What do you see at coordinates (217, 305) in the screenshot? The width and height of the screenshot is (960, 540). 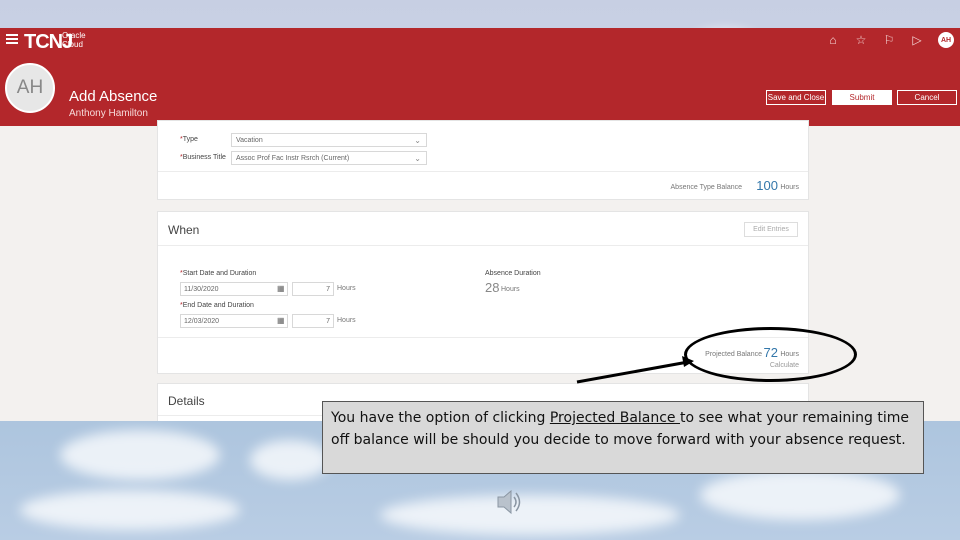 I see `end-date-label: *End Date and Duration` at bounding box center [217, 305].